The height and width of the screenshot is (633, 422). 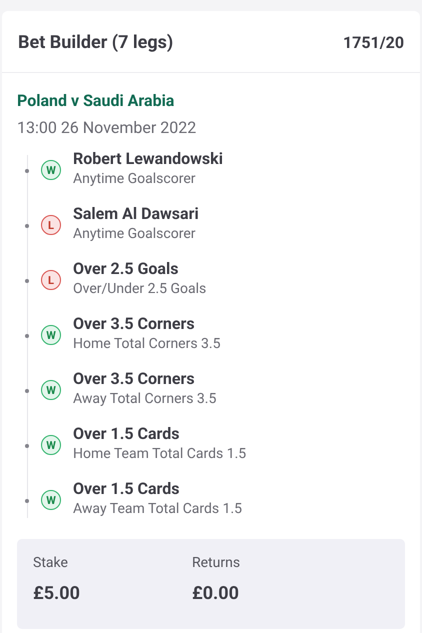 I want to click on summary-label: Returns, so click(x=217, y=563).